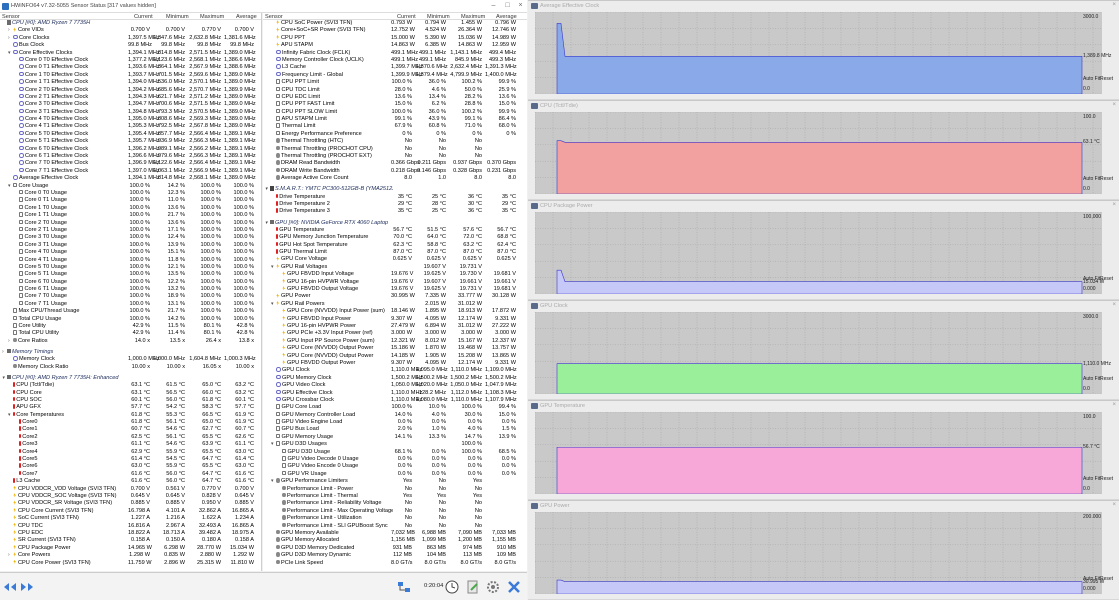 The width and height of the screenshot is (1119, 600). Describe the element at coordinates (493, 587) in the screenshot. I see `settings-icon` at that location.